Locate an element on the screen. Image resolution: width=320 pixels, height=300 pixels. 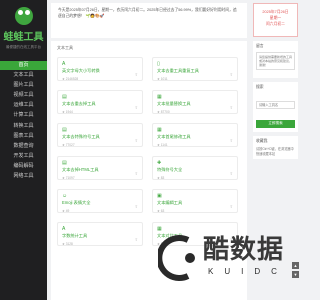
watermark: 酷数据 KUIDC is located at coordinates (228, 261).